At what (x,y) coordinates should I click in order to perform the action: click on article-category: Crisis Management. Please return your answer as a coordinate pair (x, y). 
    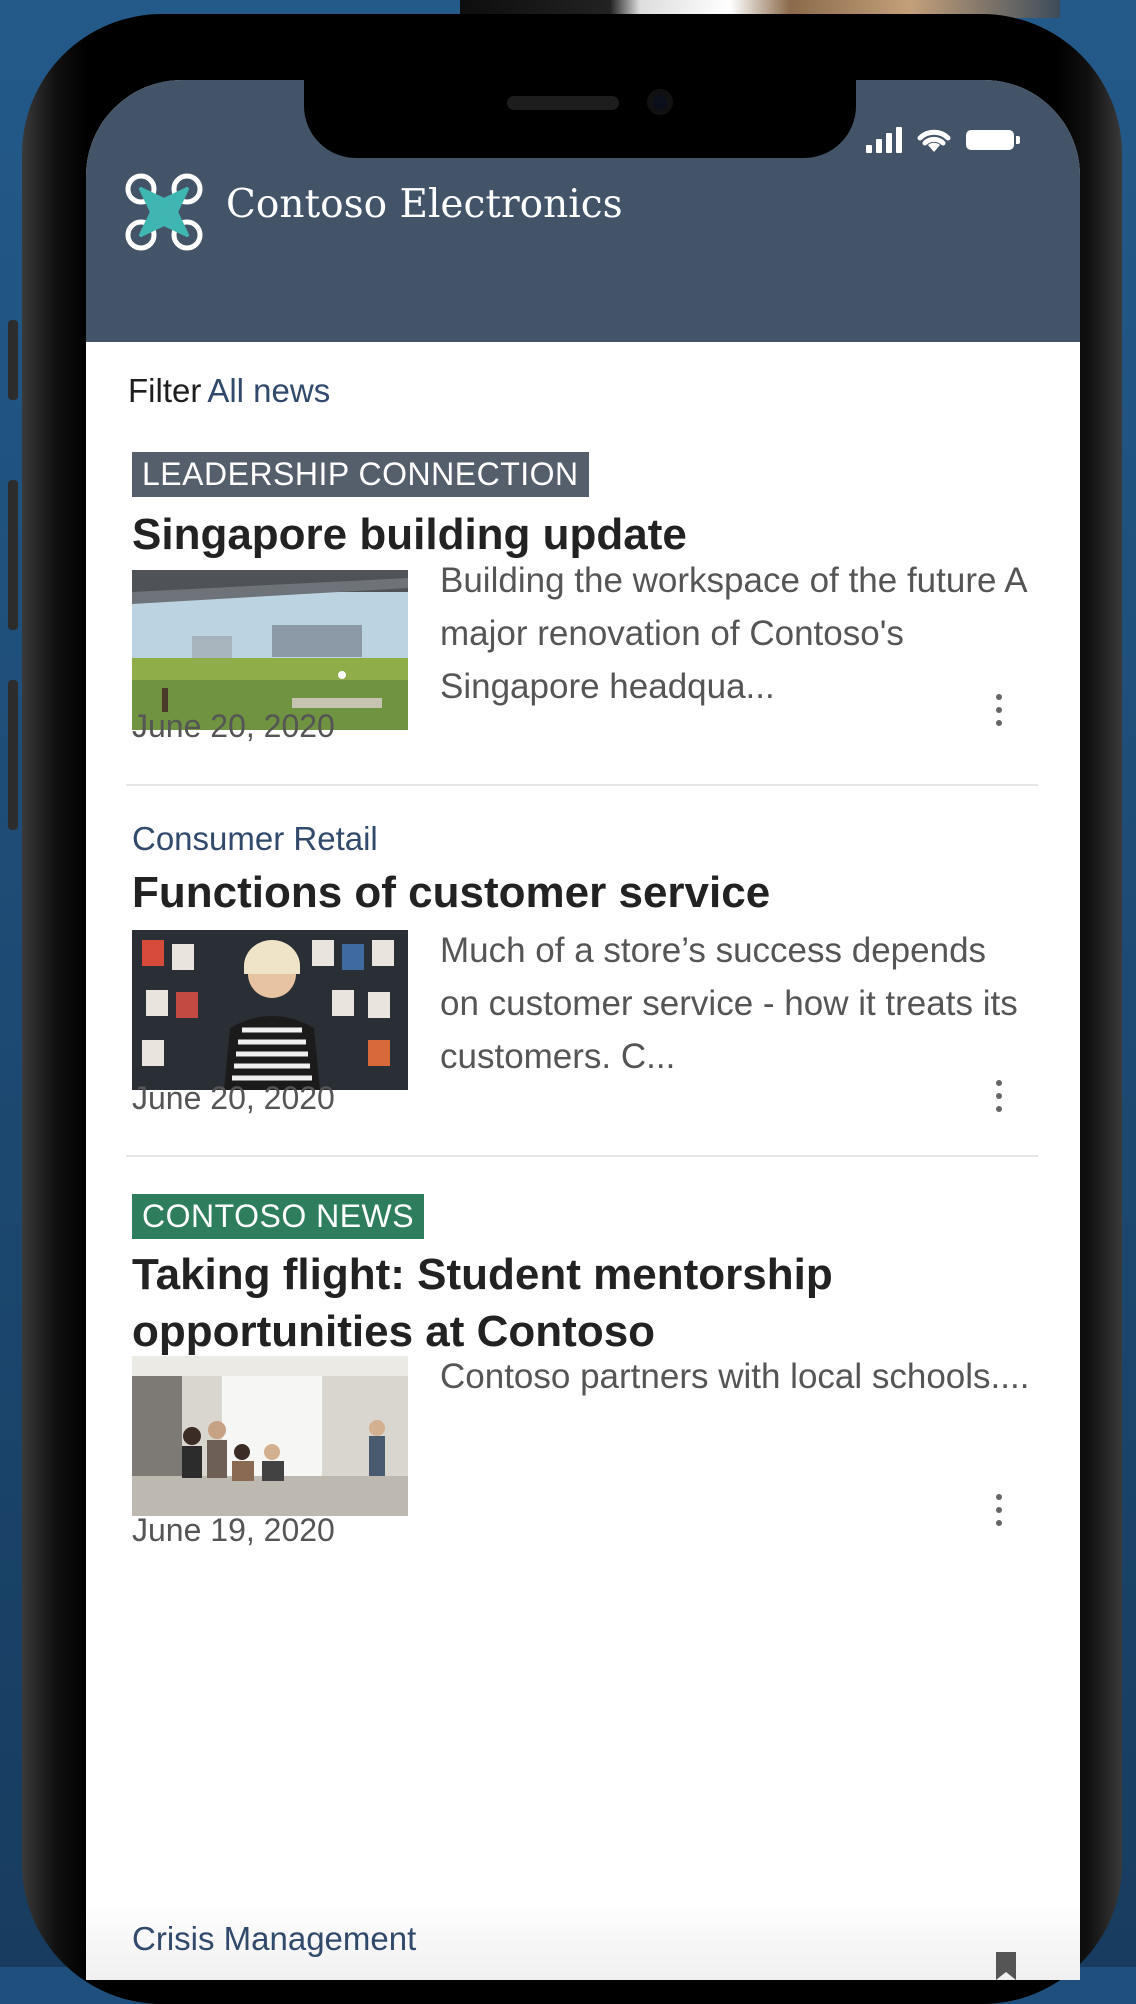
    Looking at the image, I should click on (274, 1938).